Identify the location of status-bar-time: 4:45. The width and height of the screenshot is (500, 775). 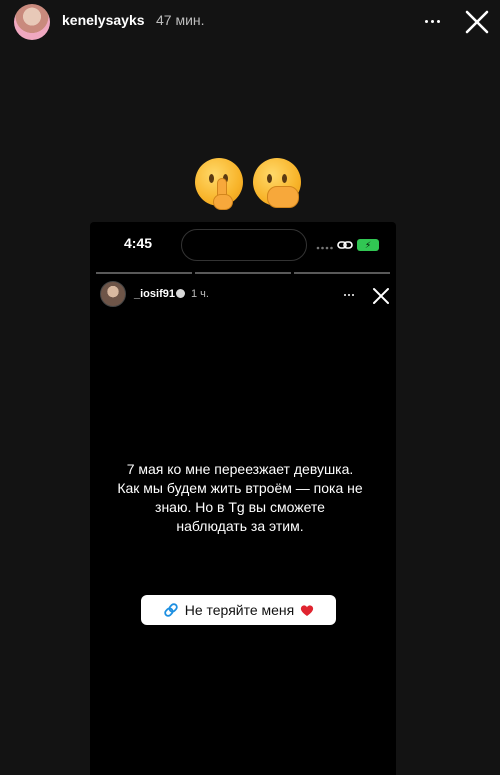
(138, 243).